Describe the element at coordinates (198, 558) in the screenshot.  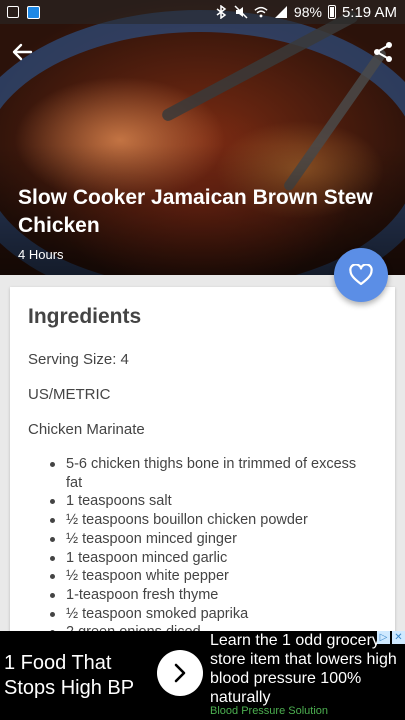
I see `list-item: 1 teaspoon minced garlic` at that location.